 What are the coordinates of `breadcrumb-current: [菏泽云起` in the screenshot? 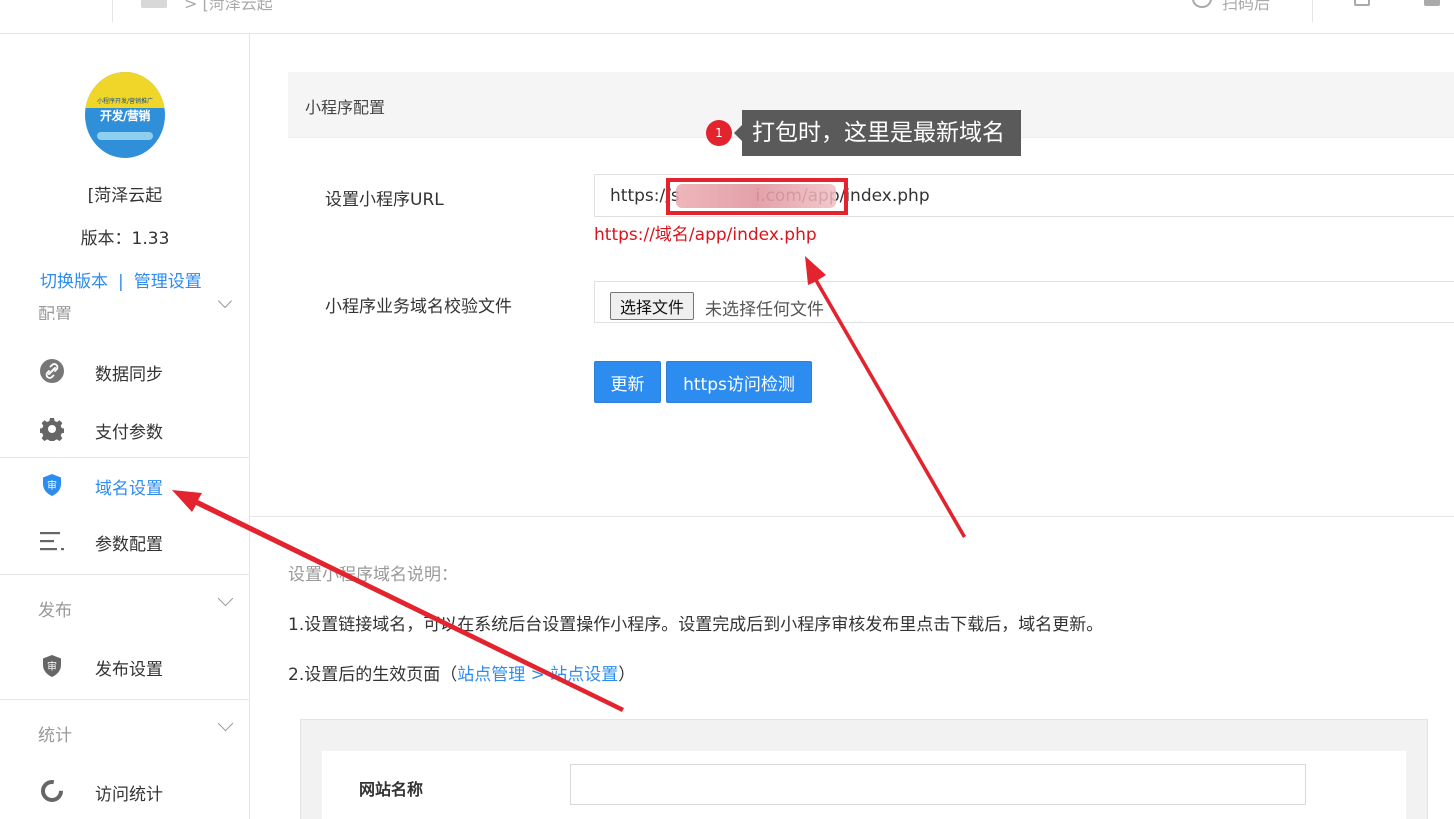 It's located at (237, 6).